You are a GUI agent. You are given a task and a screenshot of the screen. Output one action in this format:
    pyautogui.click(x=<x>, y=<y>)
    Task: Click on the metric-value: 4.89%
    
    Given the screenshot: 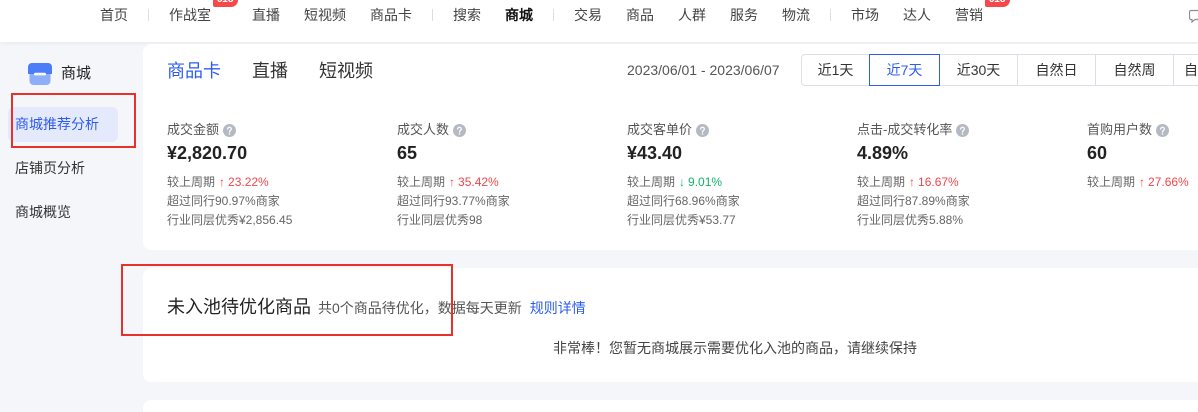 What is the action you would take?
    pyautogui.click(x=883, y=153)
    